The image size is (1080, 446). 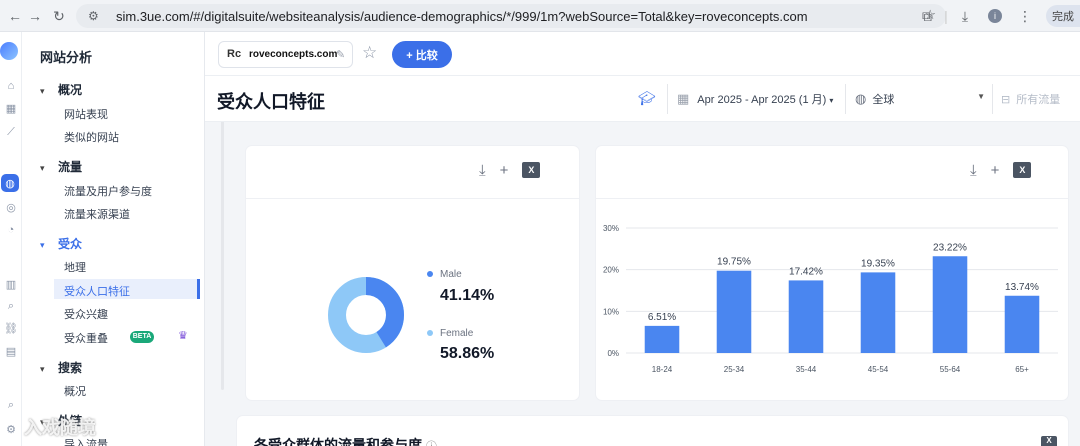 What do you see at coordinates (1038, 100) in the screenshot?
I see `traffic-value: 所有流量` at bounding box center [1038, 100].